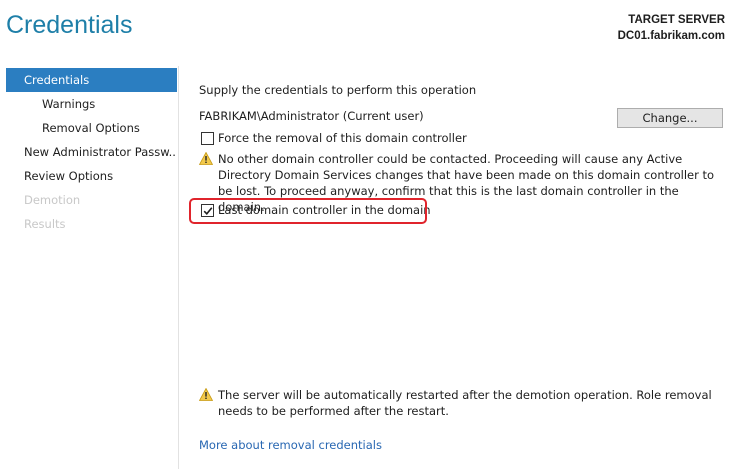  What do you see at coordinates (311, 116) in the screenshot?
I see `current-user-label: FABRIKAM\Administrator (Current user)` at bounding box center [311, 116].